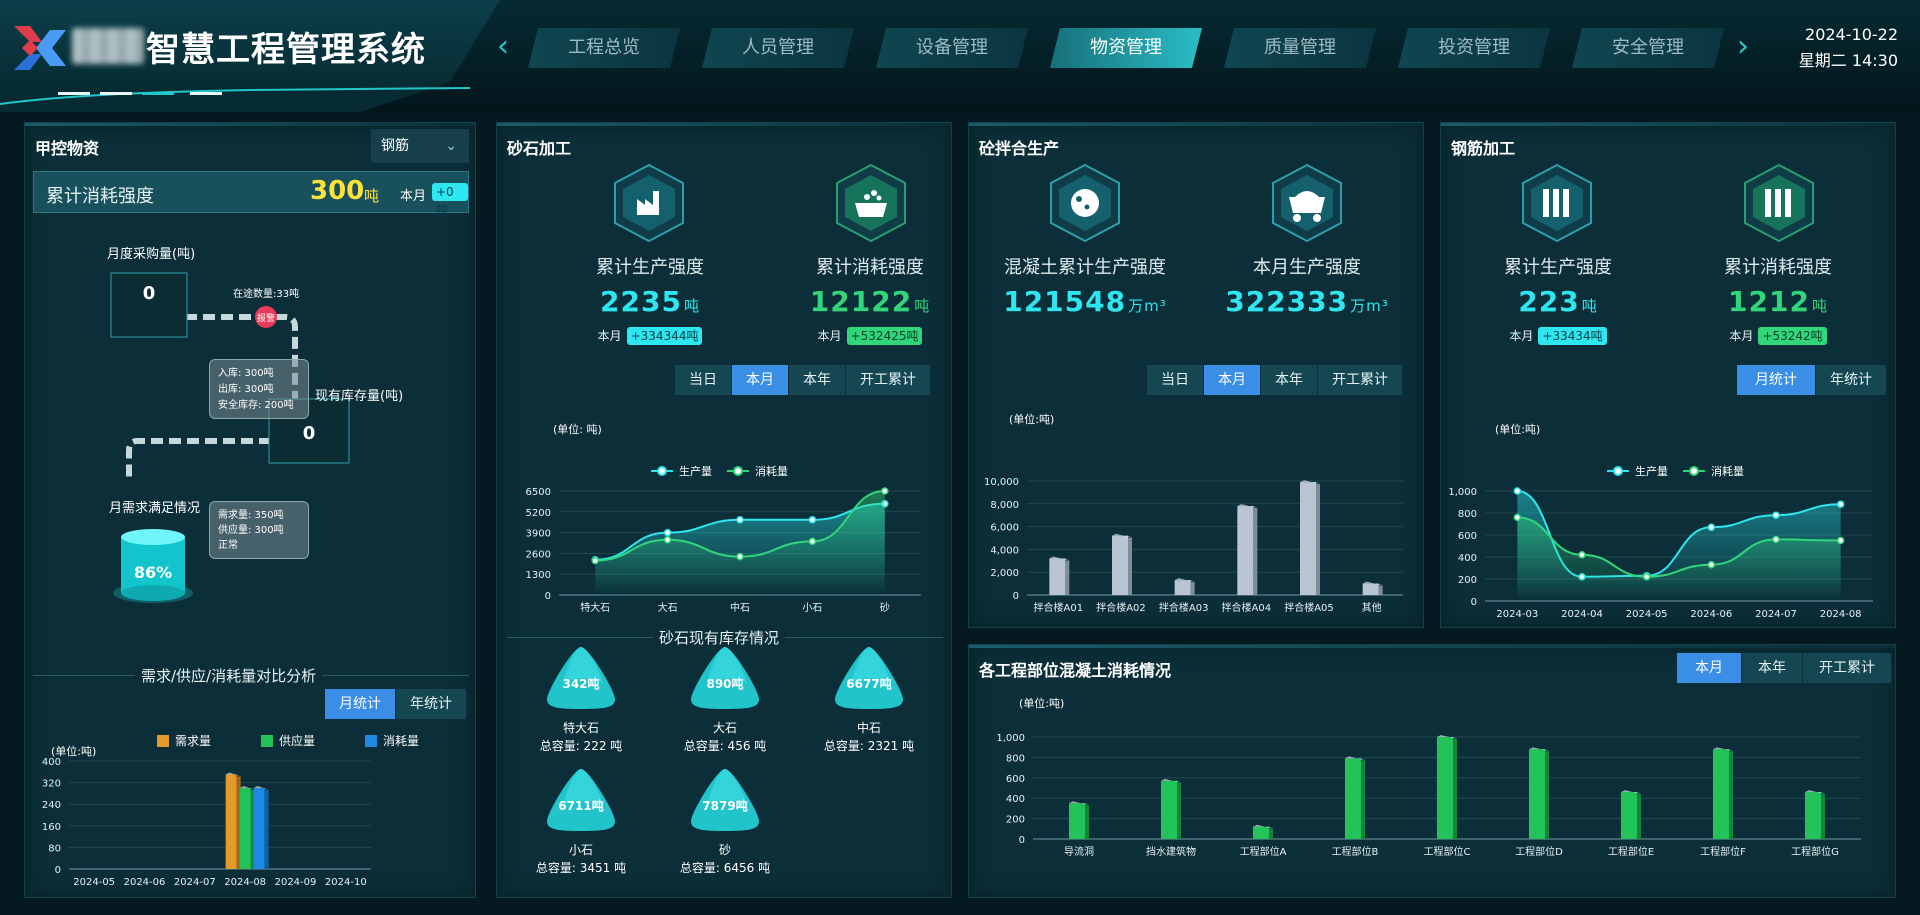 Image resolution: width=1920 pixels, height=915 pixels. Describe the element at coordinates (861, 301) in the screenshot. I see `stat2-value: 12122` at that location.